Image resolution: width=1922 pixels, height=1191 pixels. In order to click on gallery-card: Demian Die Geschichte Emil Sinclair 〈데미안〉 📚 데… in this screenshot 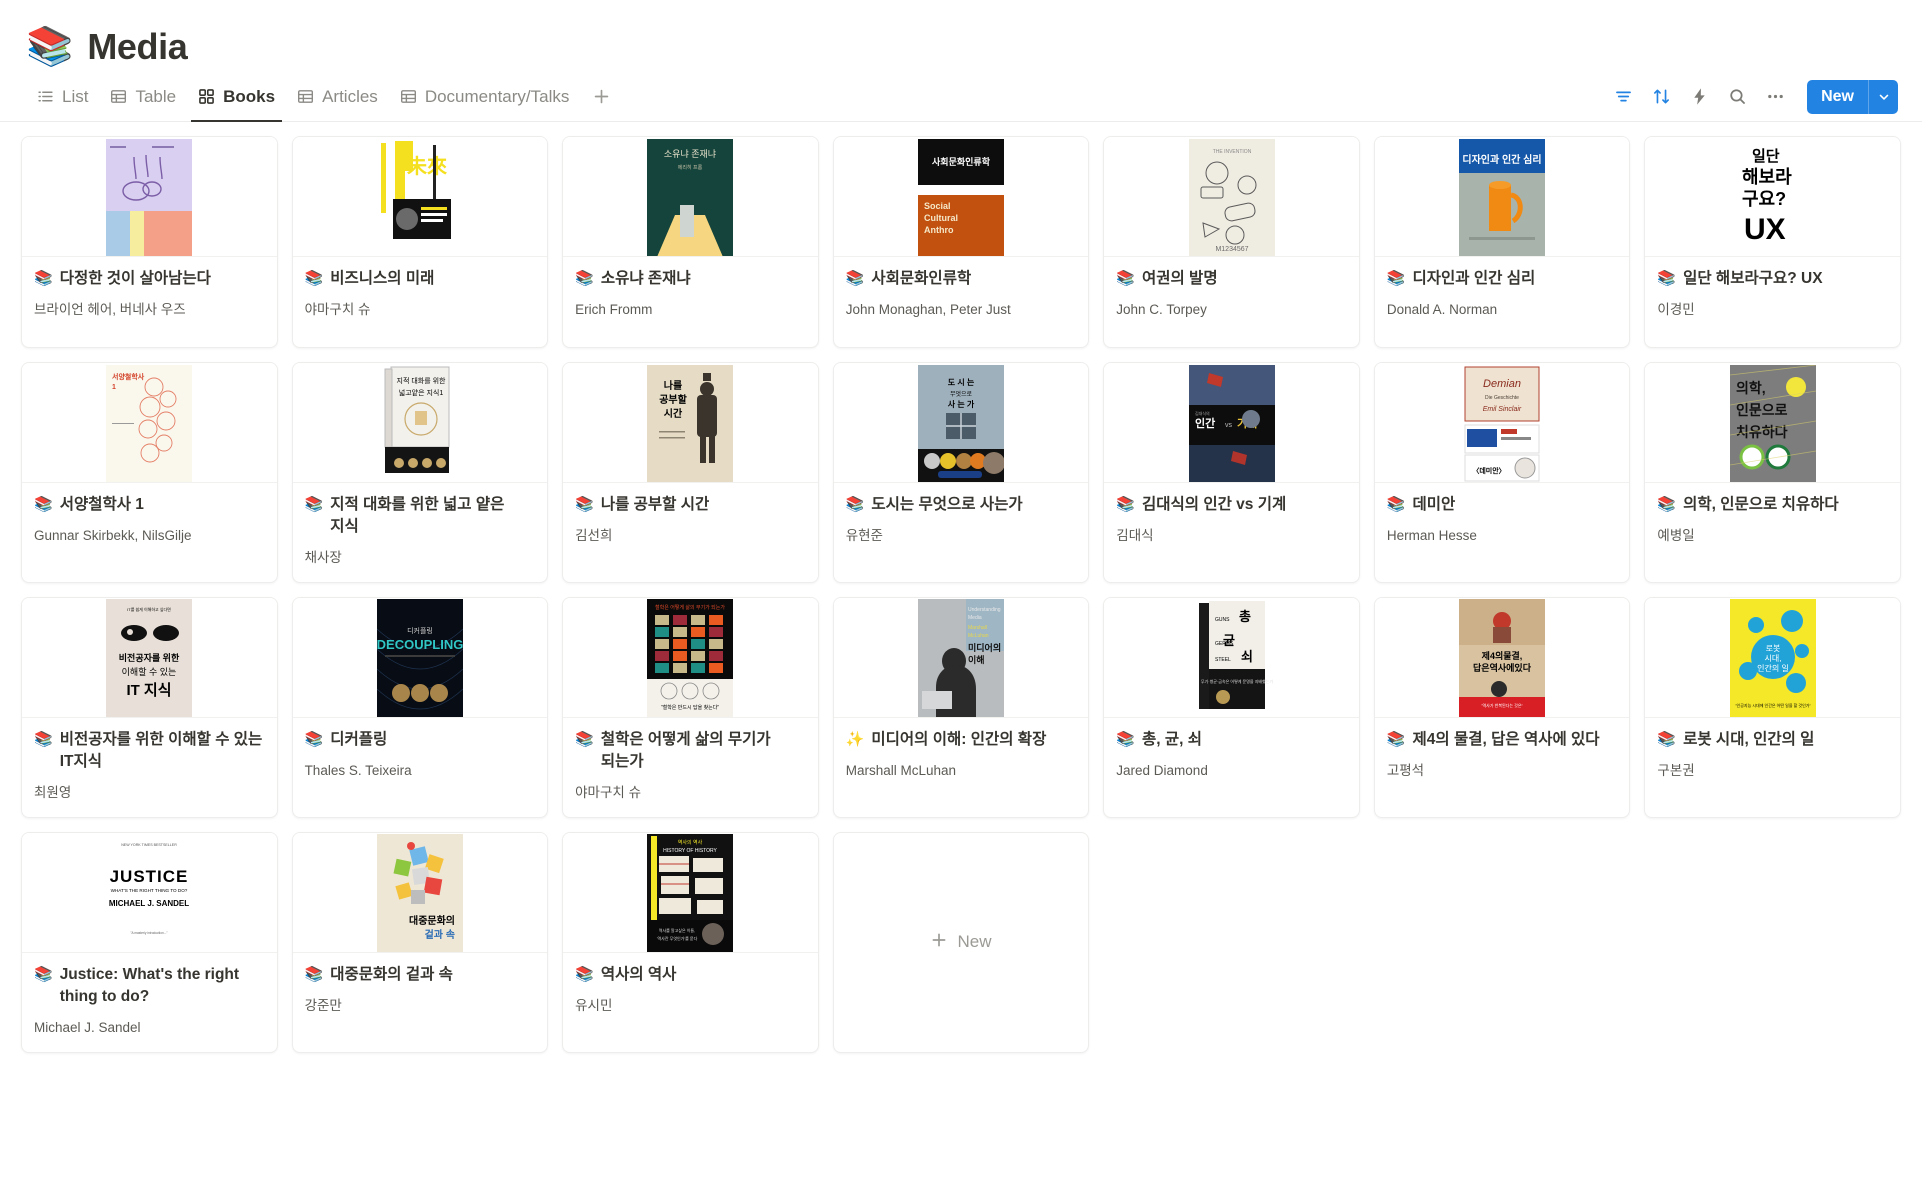, I will do `click(1502, 472)`.